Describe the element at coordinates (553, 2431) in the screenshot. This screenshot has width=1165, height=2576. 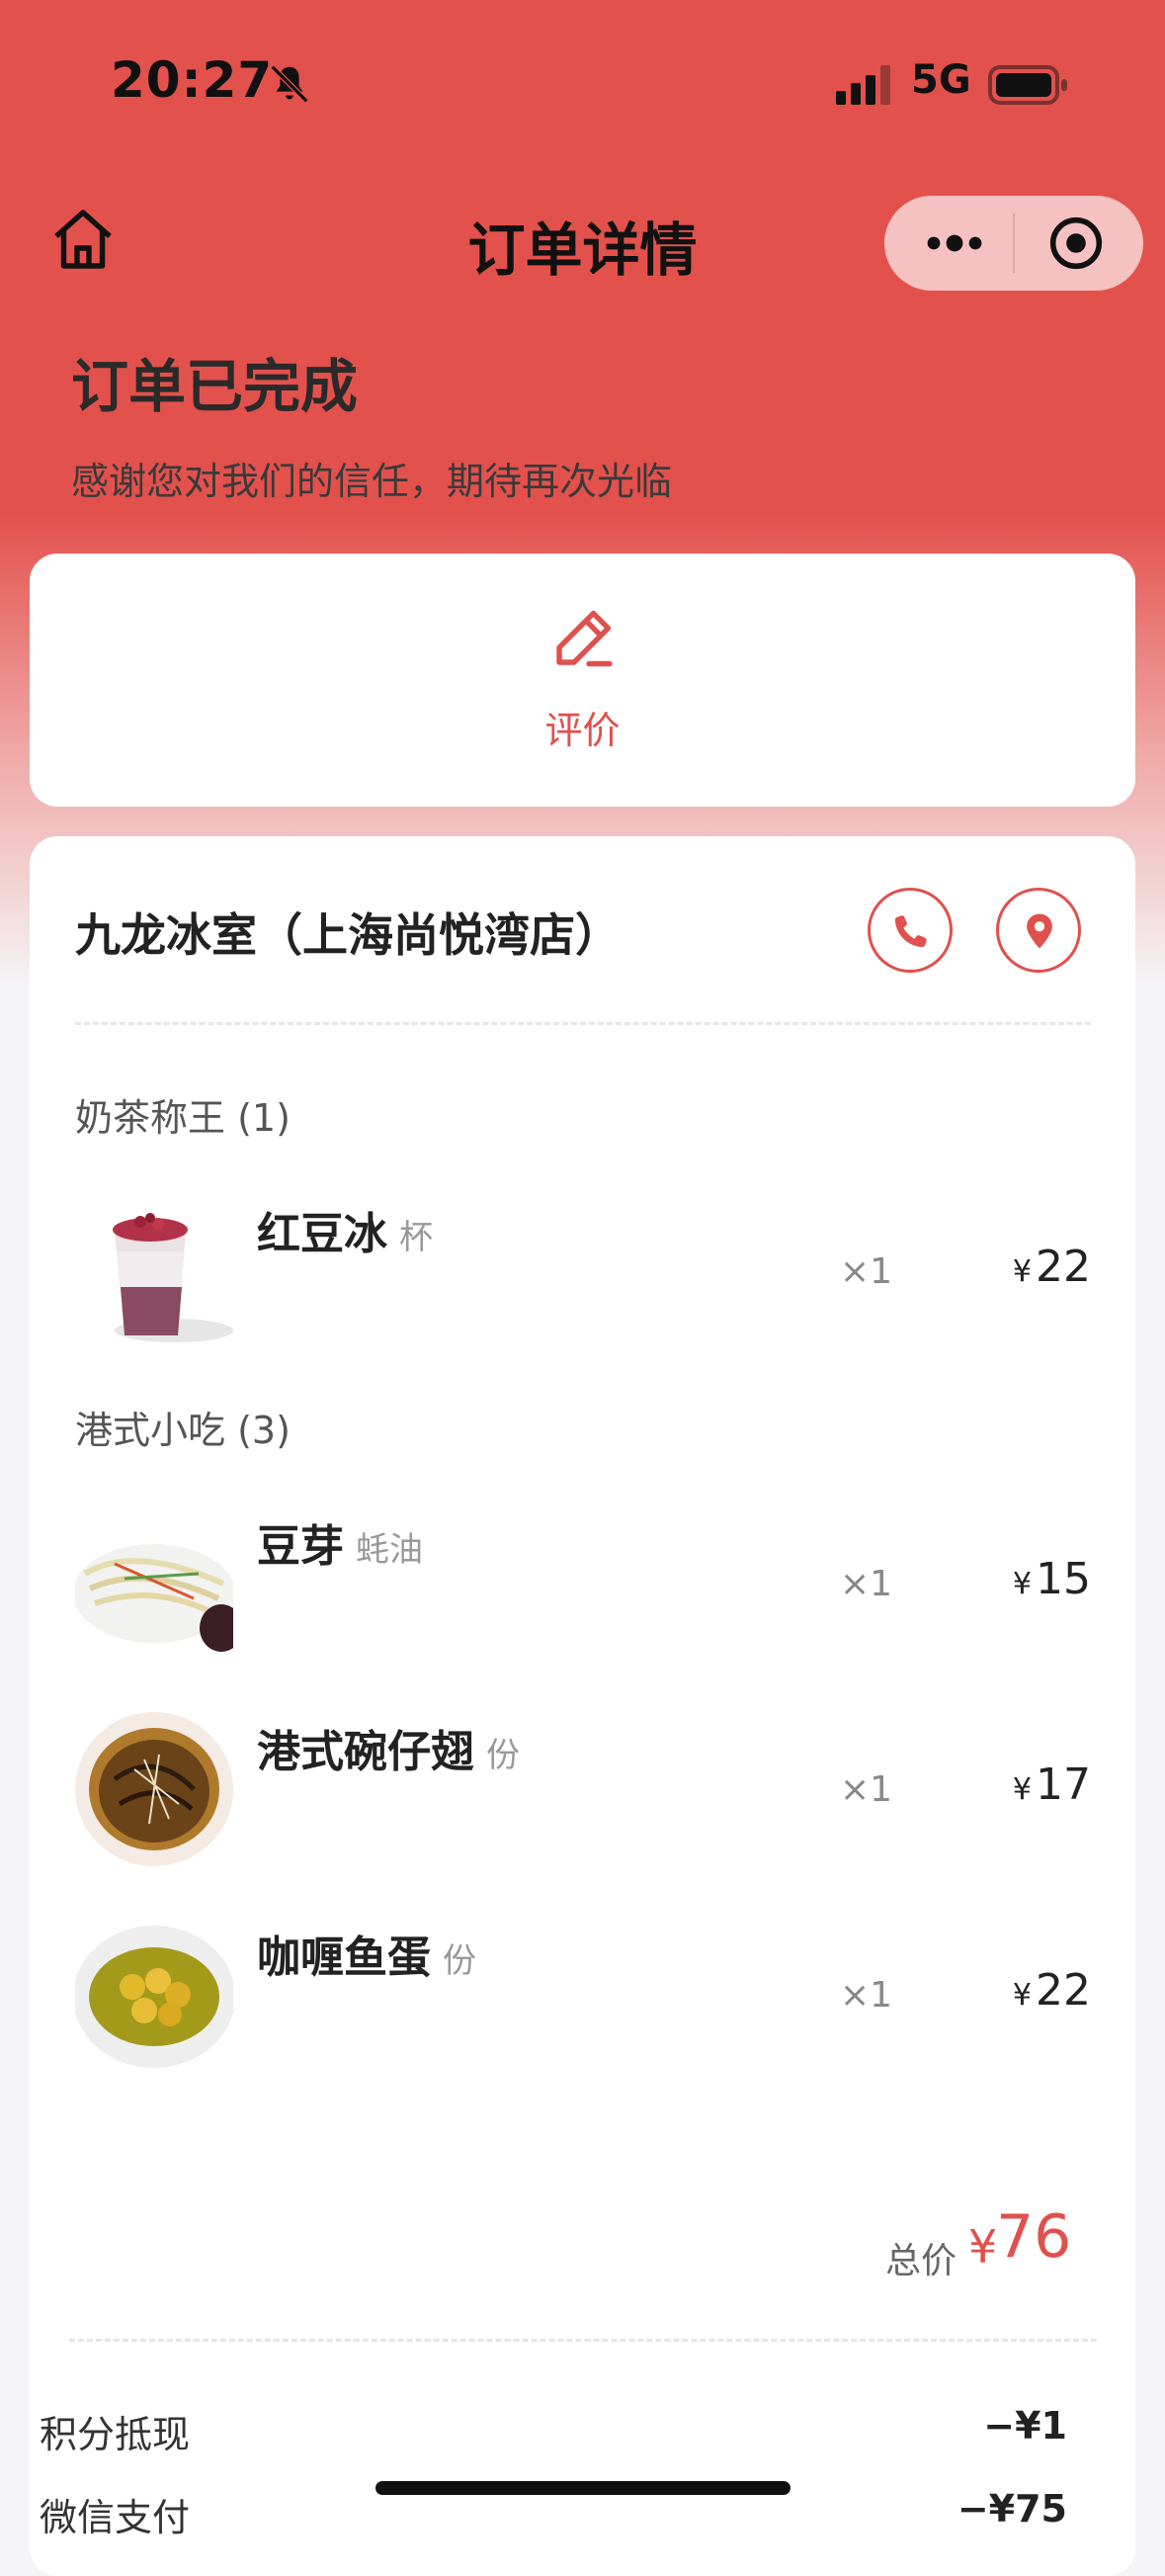
I see `points-deduction-row: 积分抵现 −¥1` at that location.